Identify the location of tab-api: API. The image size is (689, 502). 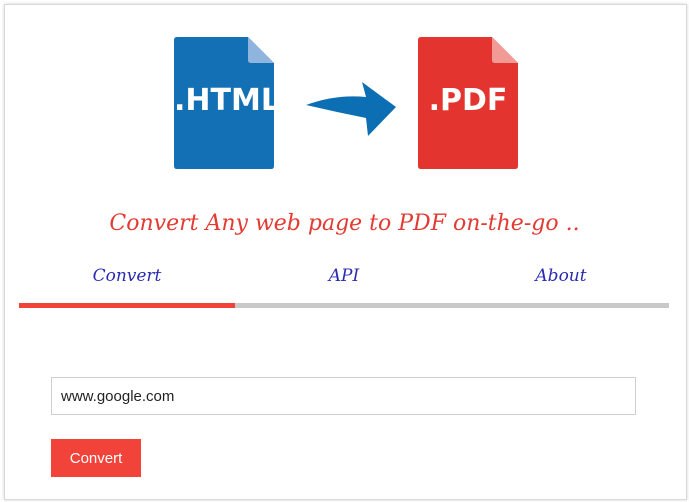
(344, 276).